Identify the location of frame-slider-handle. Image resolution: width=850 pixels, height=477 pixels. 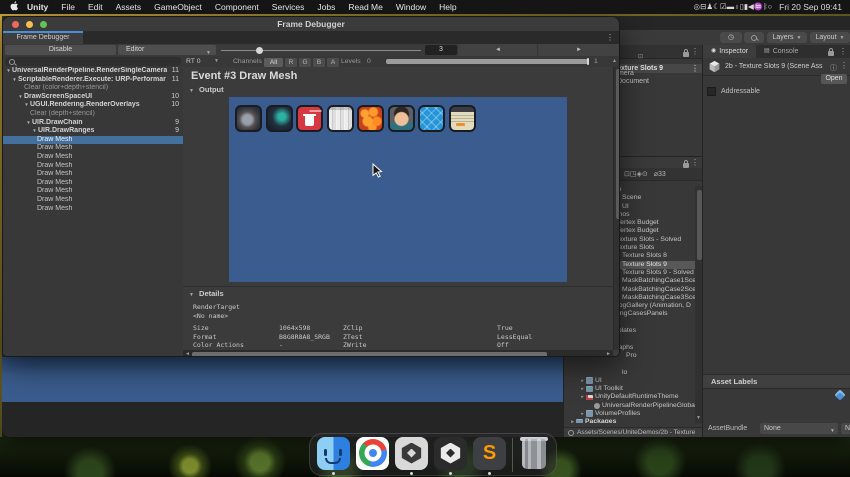
(259, 50).